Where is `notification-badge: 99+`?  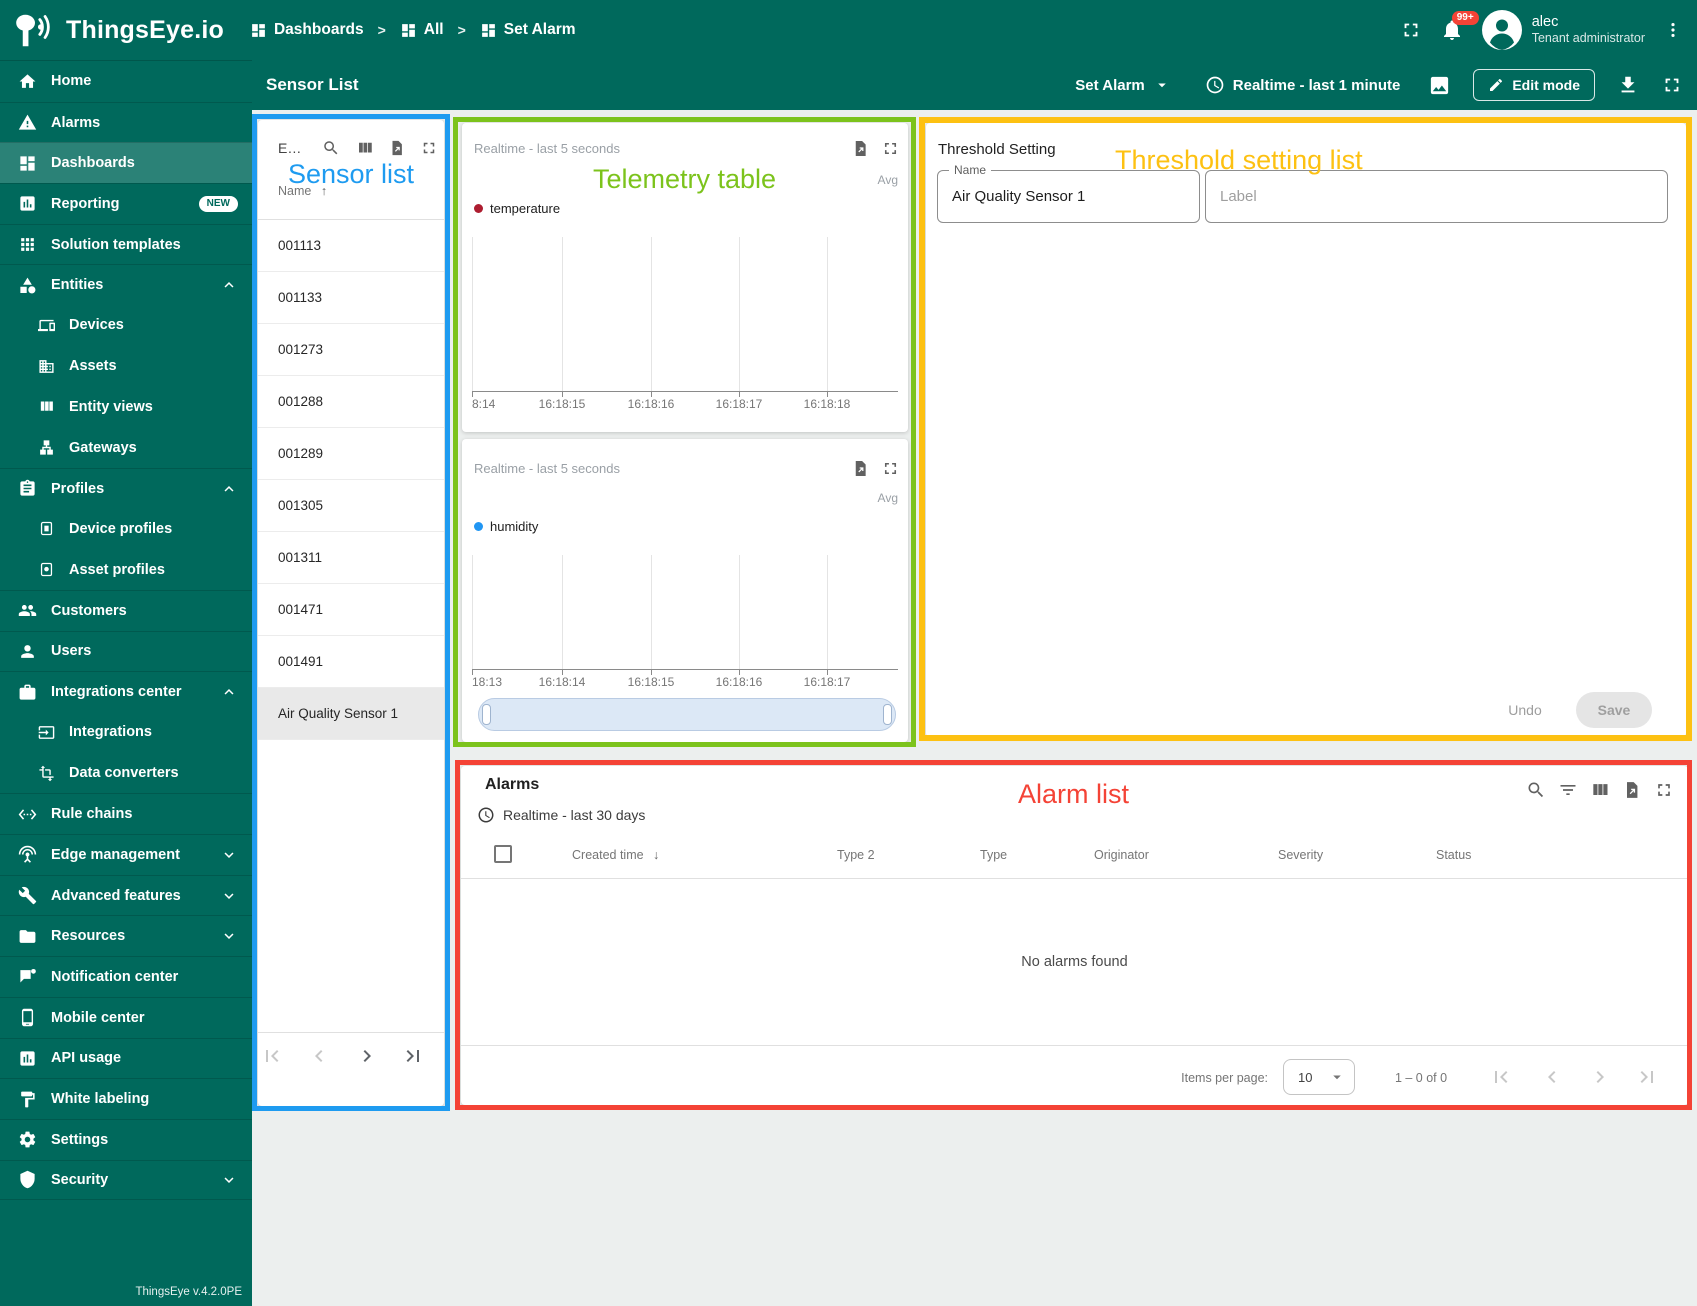
notification-badge: 99+ is located at coordinates (1465, 18).